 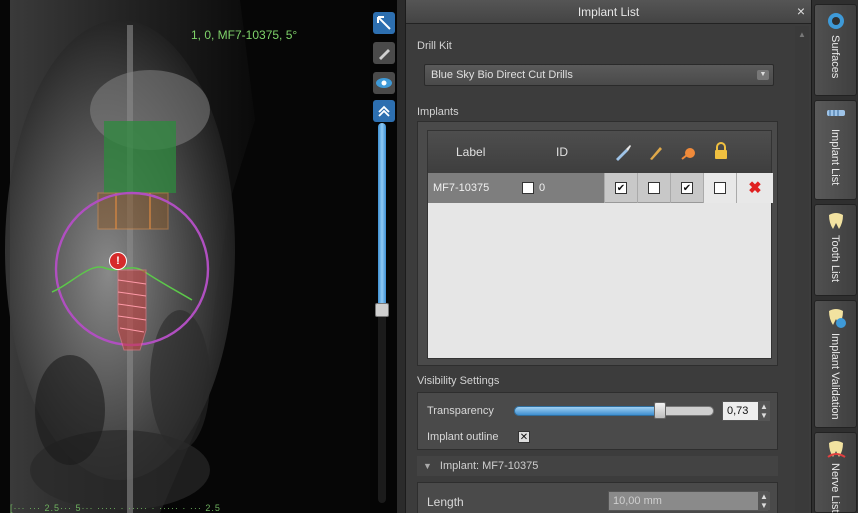 I want to click on lock-icon, so click(x=721, y=152).